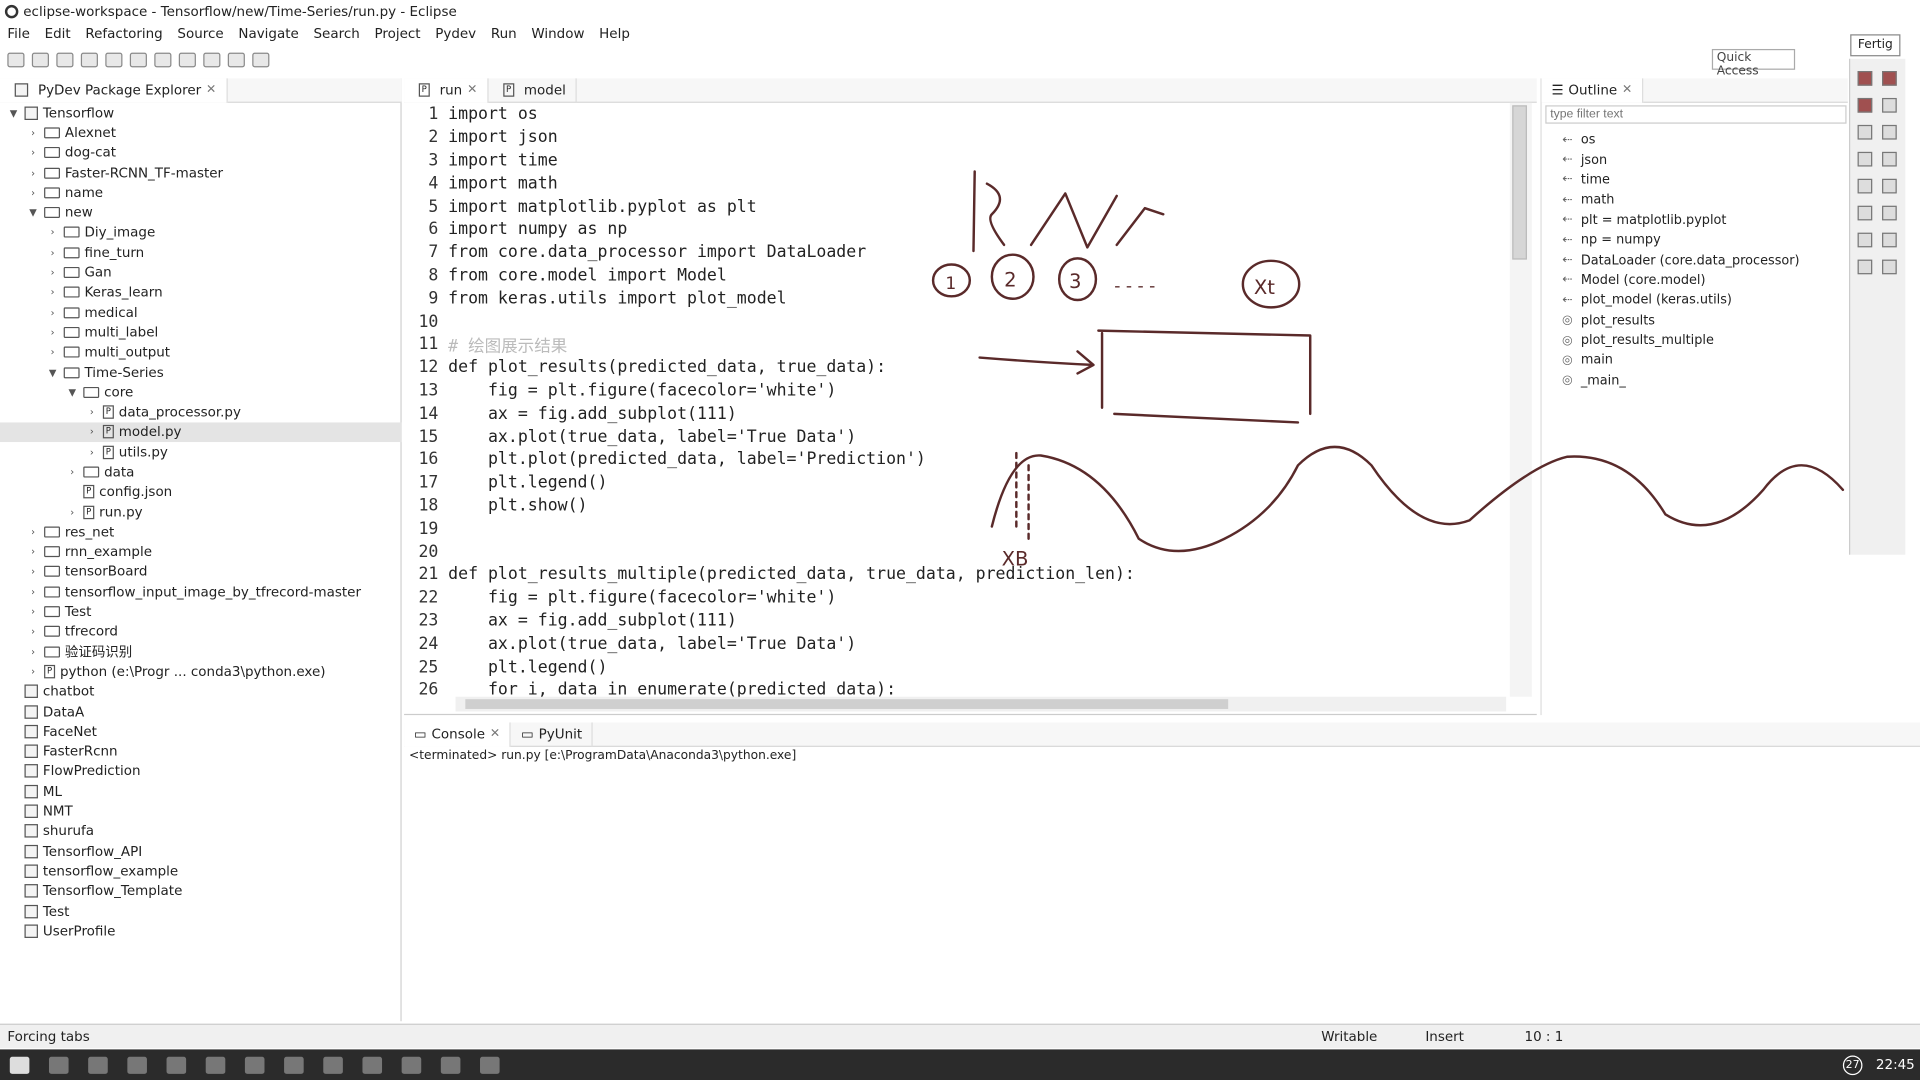  I want to click on back-icon, so click(236, 60).